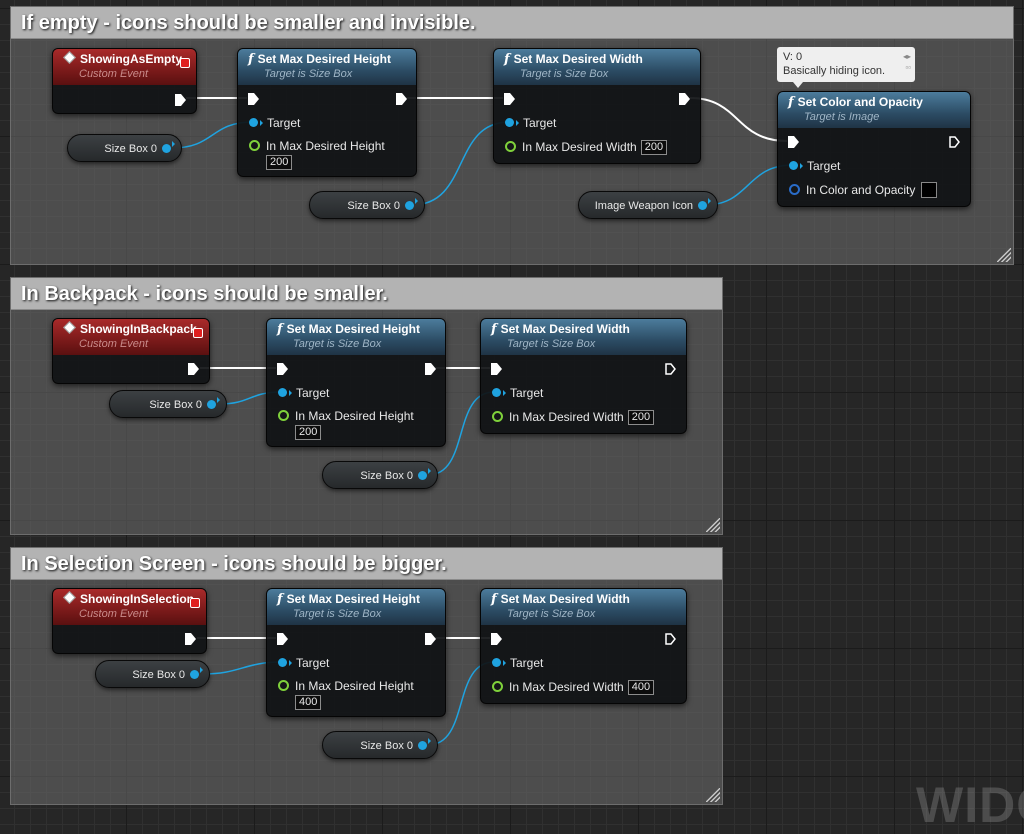  I want to click on node-comment-line: Basically hiding icon., so click(834, 71).